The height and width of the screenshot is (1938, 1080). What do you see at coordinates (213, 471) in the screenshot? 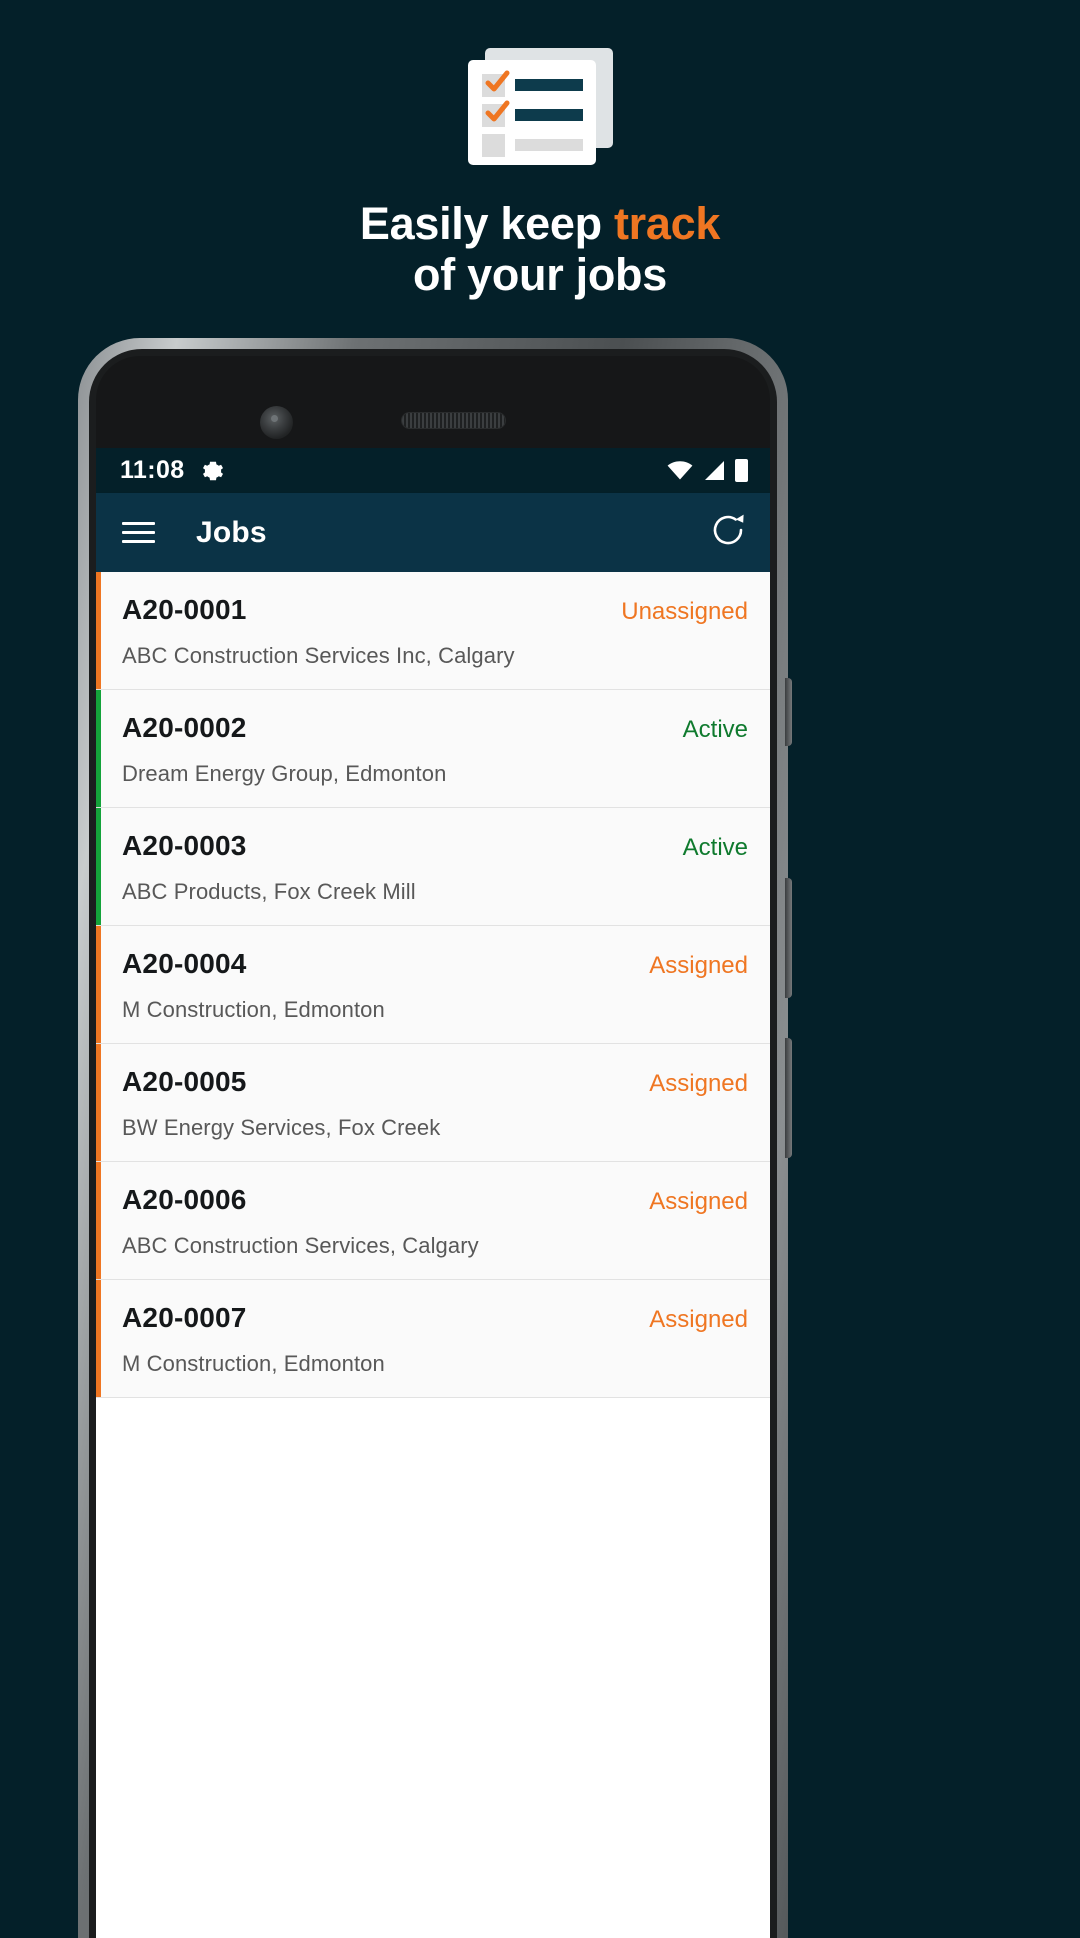
I see `gear-icon` at bounding box center [213, 471].